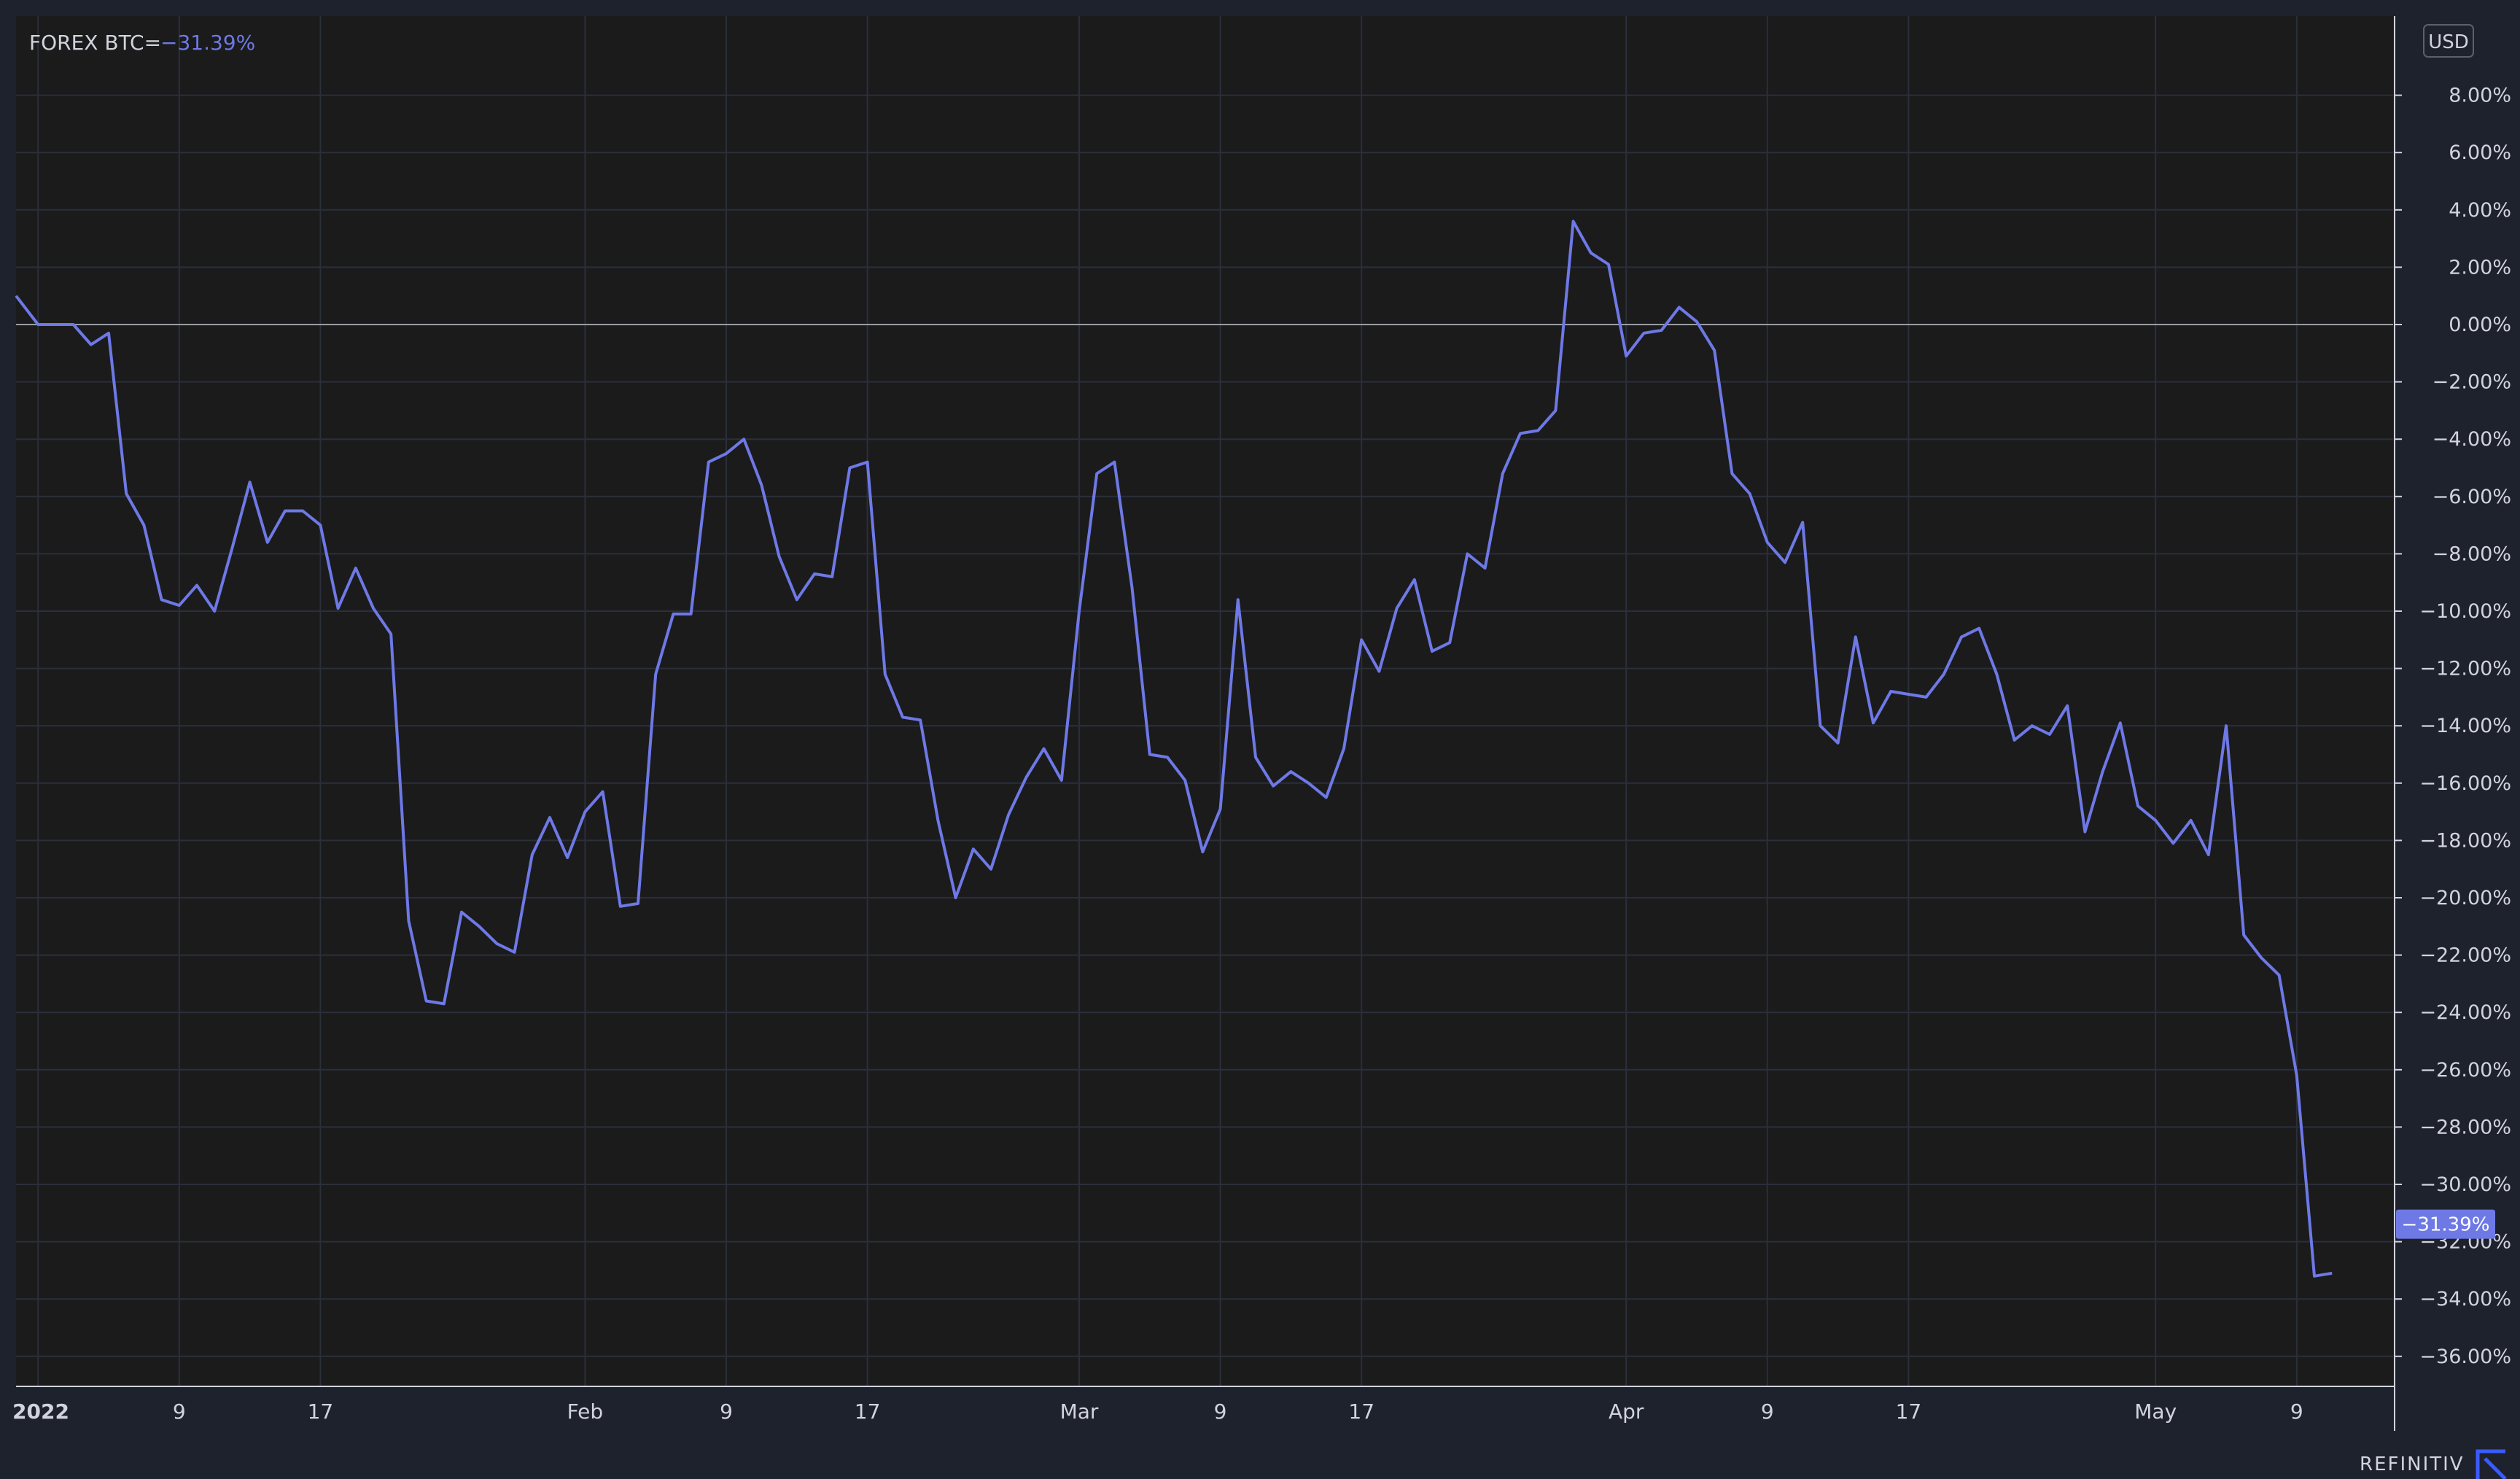 This screenshot has width=2520, height=1479. I want to click on x-tick-label: 2022, so click(40, 1412).